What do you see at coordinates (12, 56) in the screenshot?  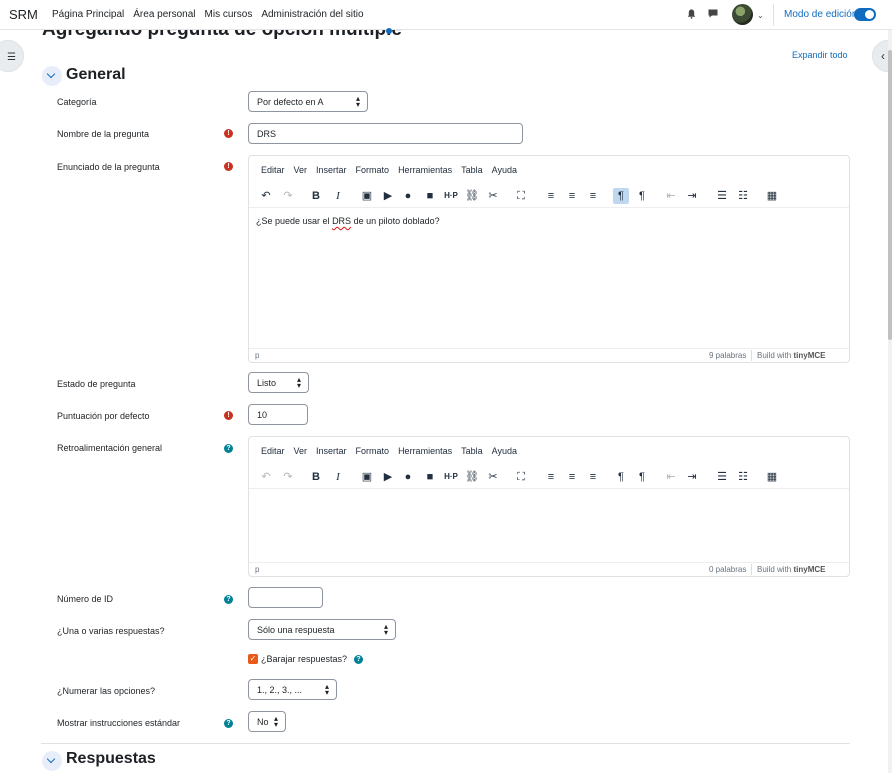 I see `course-index-drawer-button: ☰` at bounding box center [12, 56].